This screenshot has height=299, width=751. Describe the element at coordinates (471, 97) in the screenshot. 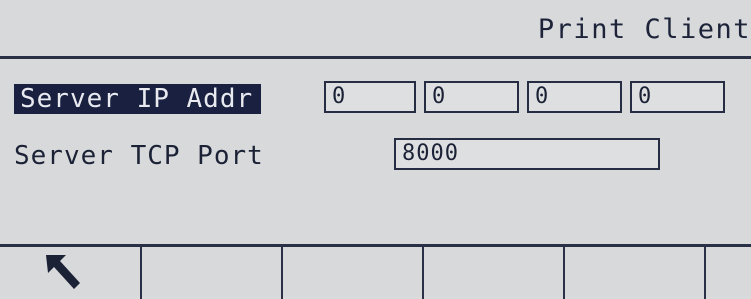

I see `server-ip-octet-2: 0` at that location.